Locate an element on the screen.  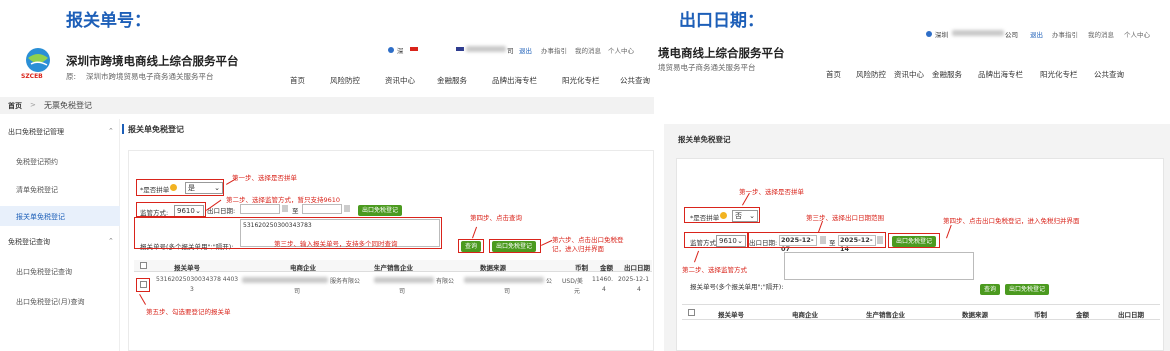
breadcrumb: 首页 > 无票免税登记 is located at coordinates (327, 105).